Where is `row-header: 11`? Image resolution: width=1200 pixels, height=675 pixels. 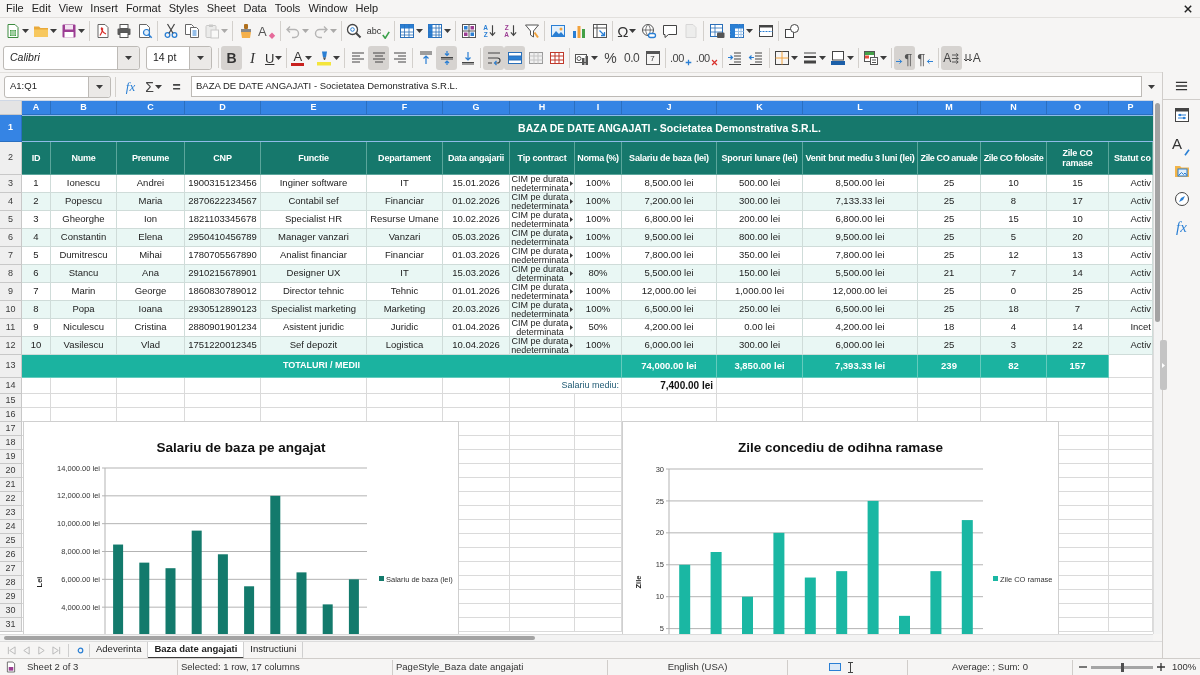
row-header: 11 is located at coordinates (11, 328).